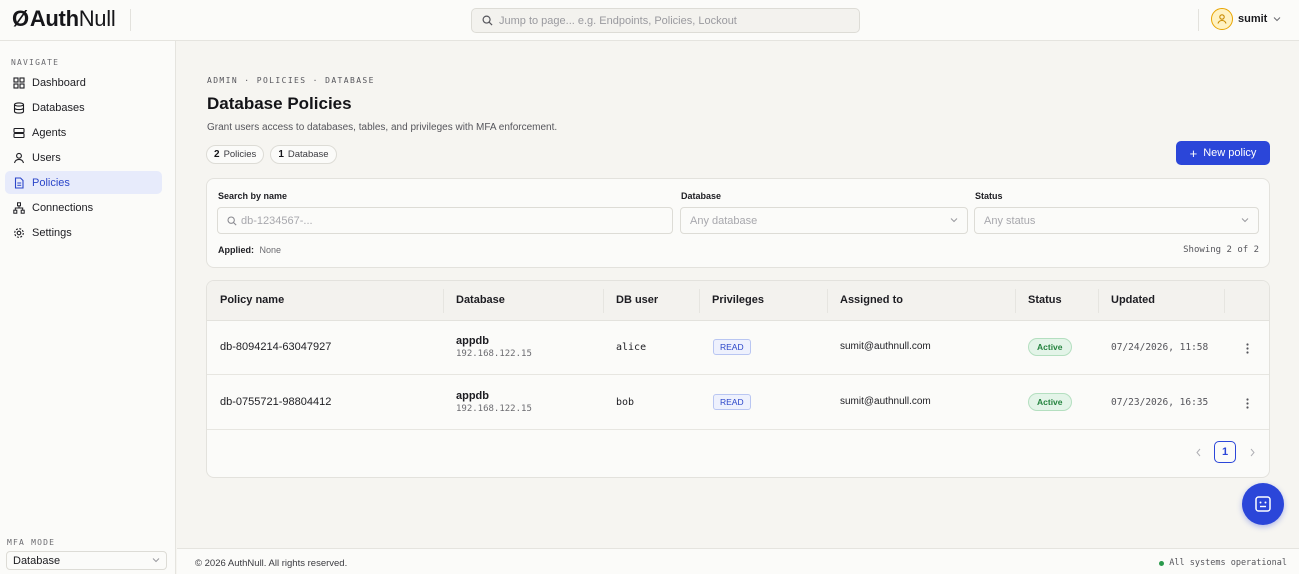 This screenshot has height=574, width=1299. I want to click on col-assigned-to: Assigned to, so click(871, 300).